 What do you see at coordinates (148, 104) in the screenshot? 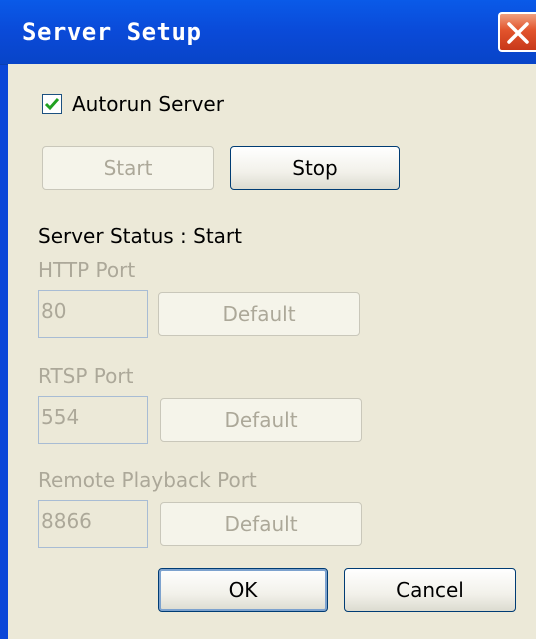
I see `autorun-label: Autorun Server` at bounding box center [148, 104].